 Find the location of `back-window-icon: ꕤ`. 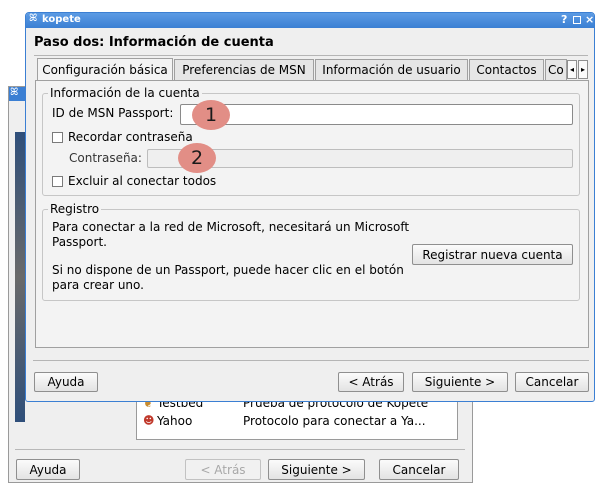

back-window-icon: ꕤ is located at coordinates (14, 92).